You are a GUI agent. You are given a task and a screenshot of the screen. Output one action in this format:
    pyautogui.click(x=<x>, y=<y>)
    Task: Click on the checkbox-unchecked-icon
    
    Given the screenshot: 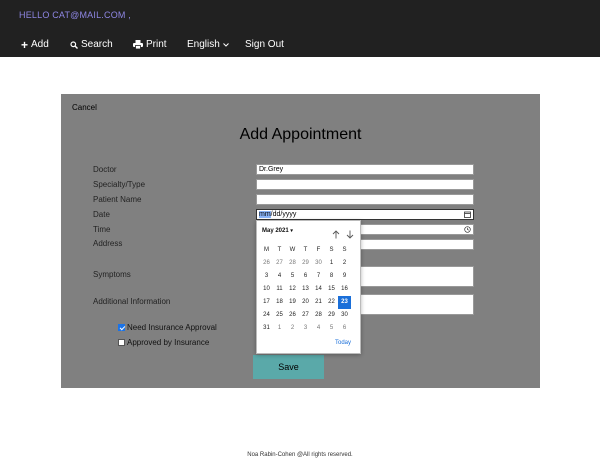 What is the action you would take?
    pyautogui.click(x=121, y=342)
    